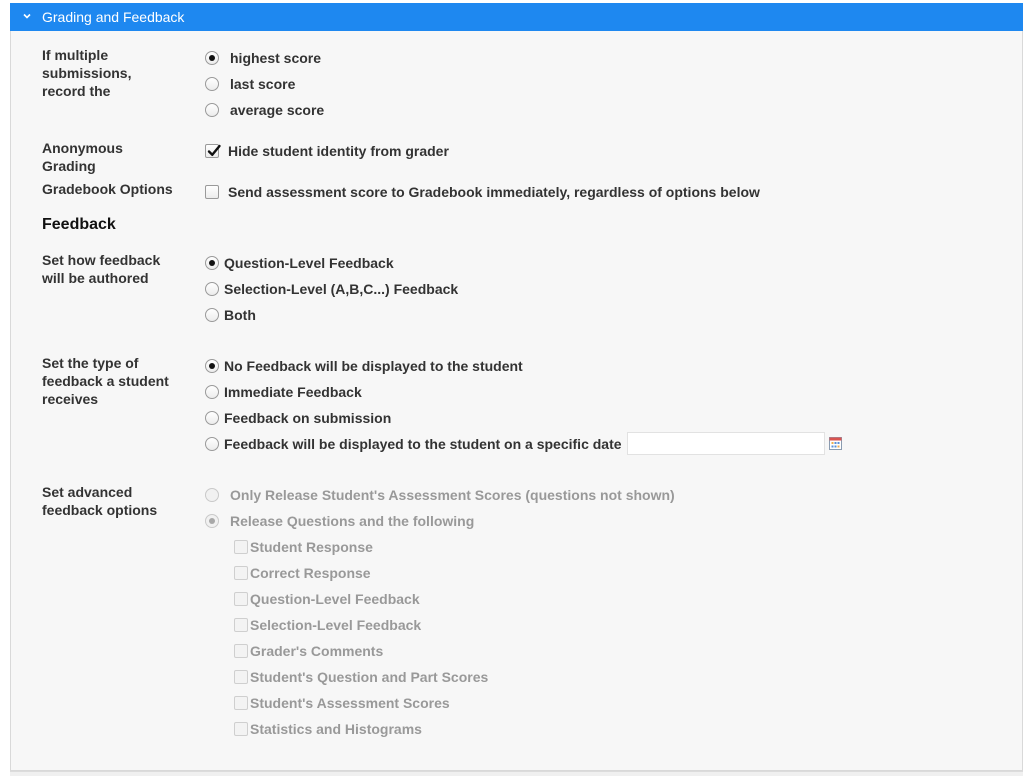 Image resolution: width=1034 pixels, height=776 pixels. What do you see at coordinates (336, 729) in the screenshot?
I see `checkbox-label: Statistics and Histograms` at bounding box center [336, 729].